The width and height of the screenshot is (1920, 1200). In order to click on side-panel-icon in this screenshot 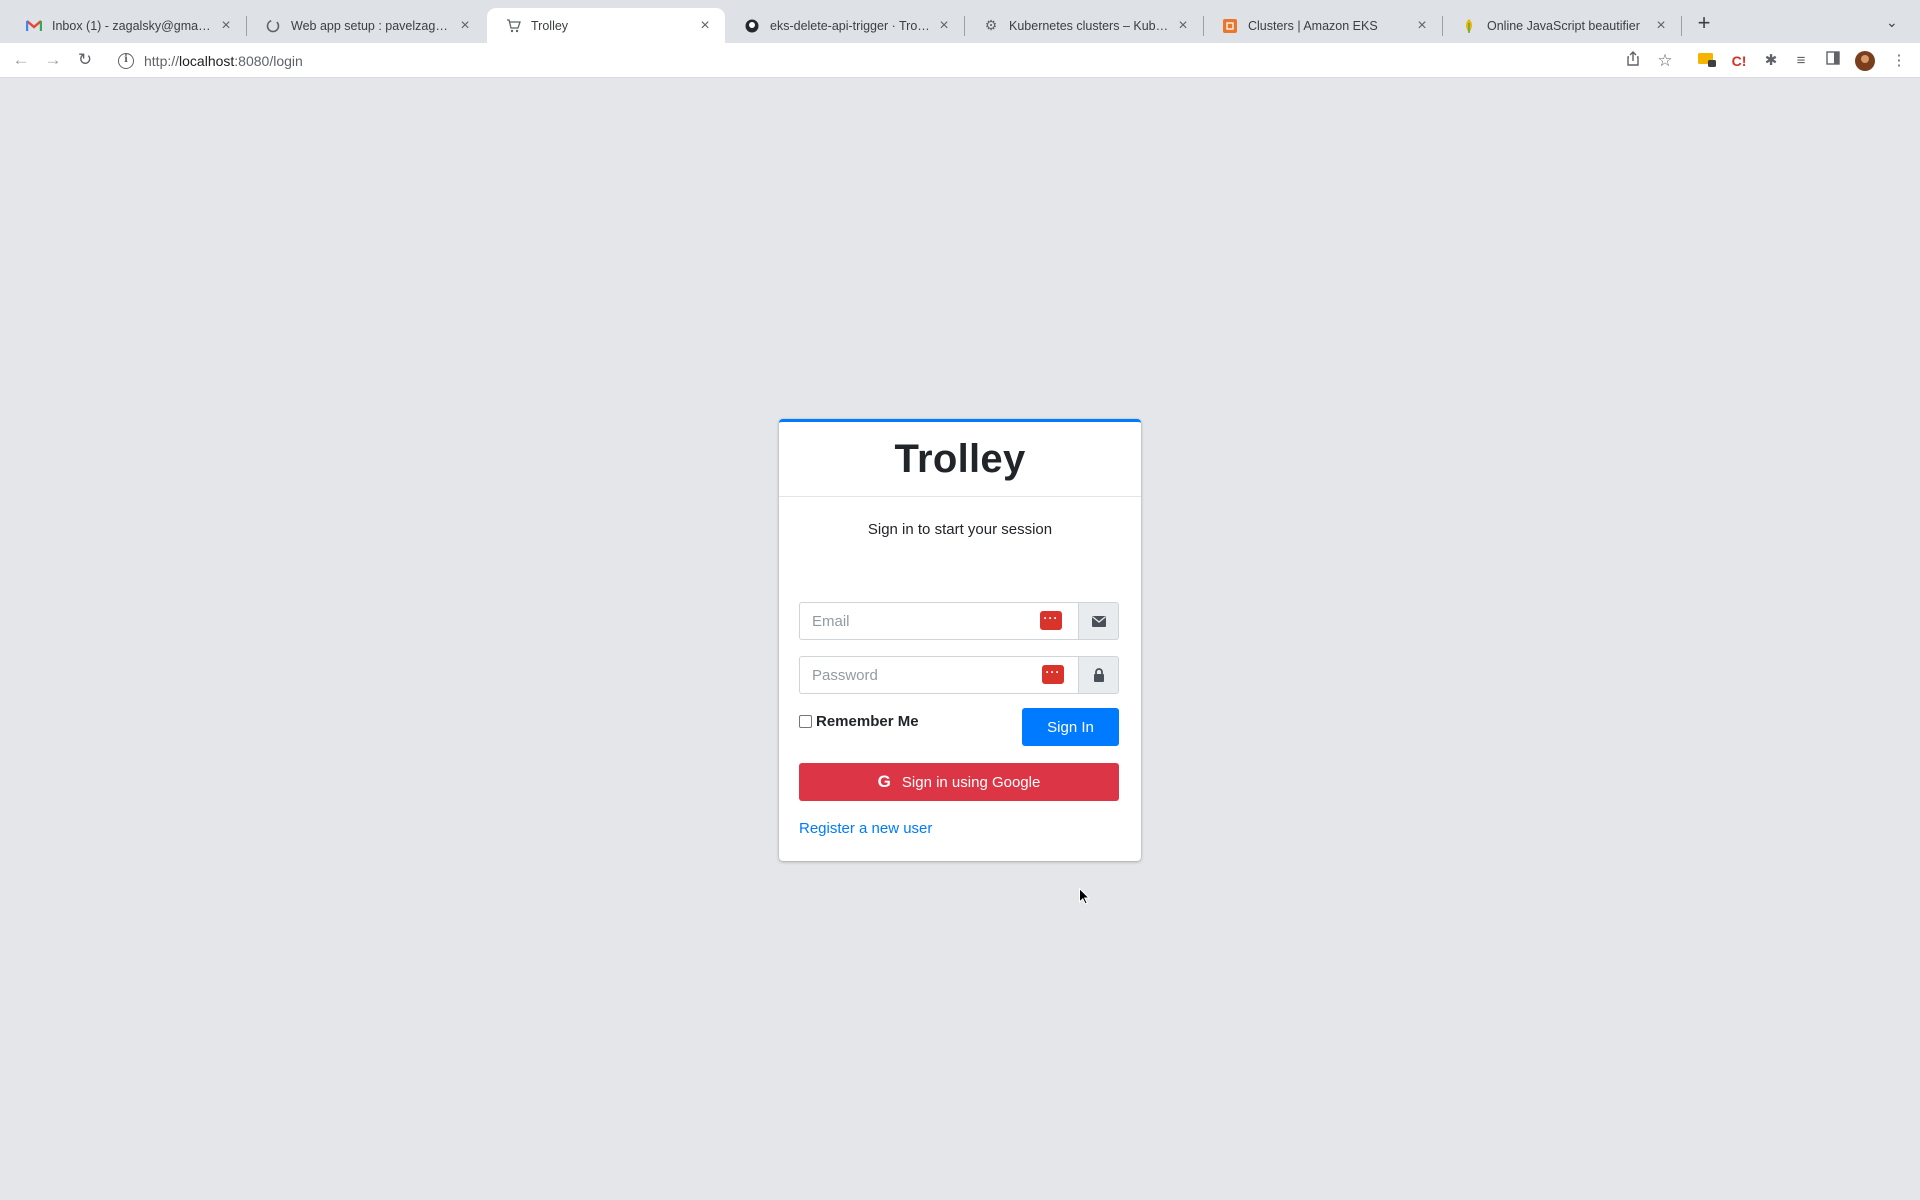, I will do `click(1833, 61)`.